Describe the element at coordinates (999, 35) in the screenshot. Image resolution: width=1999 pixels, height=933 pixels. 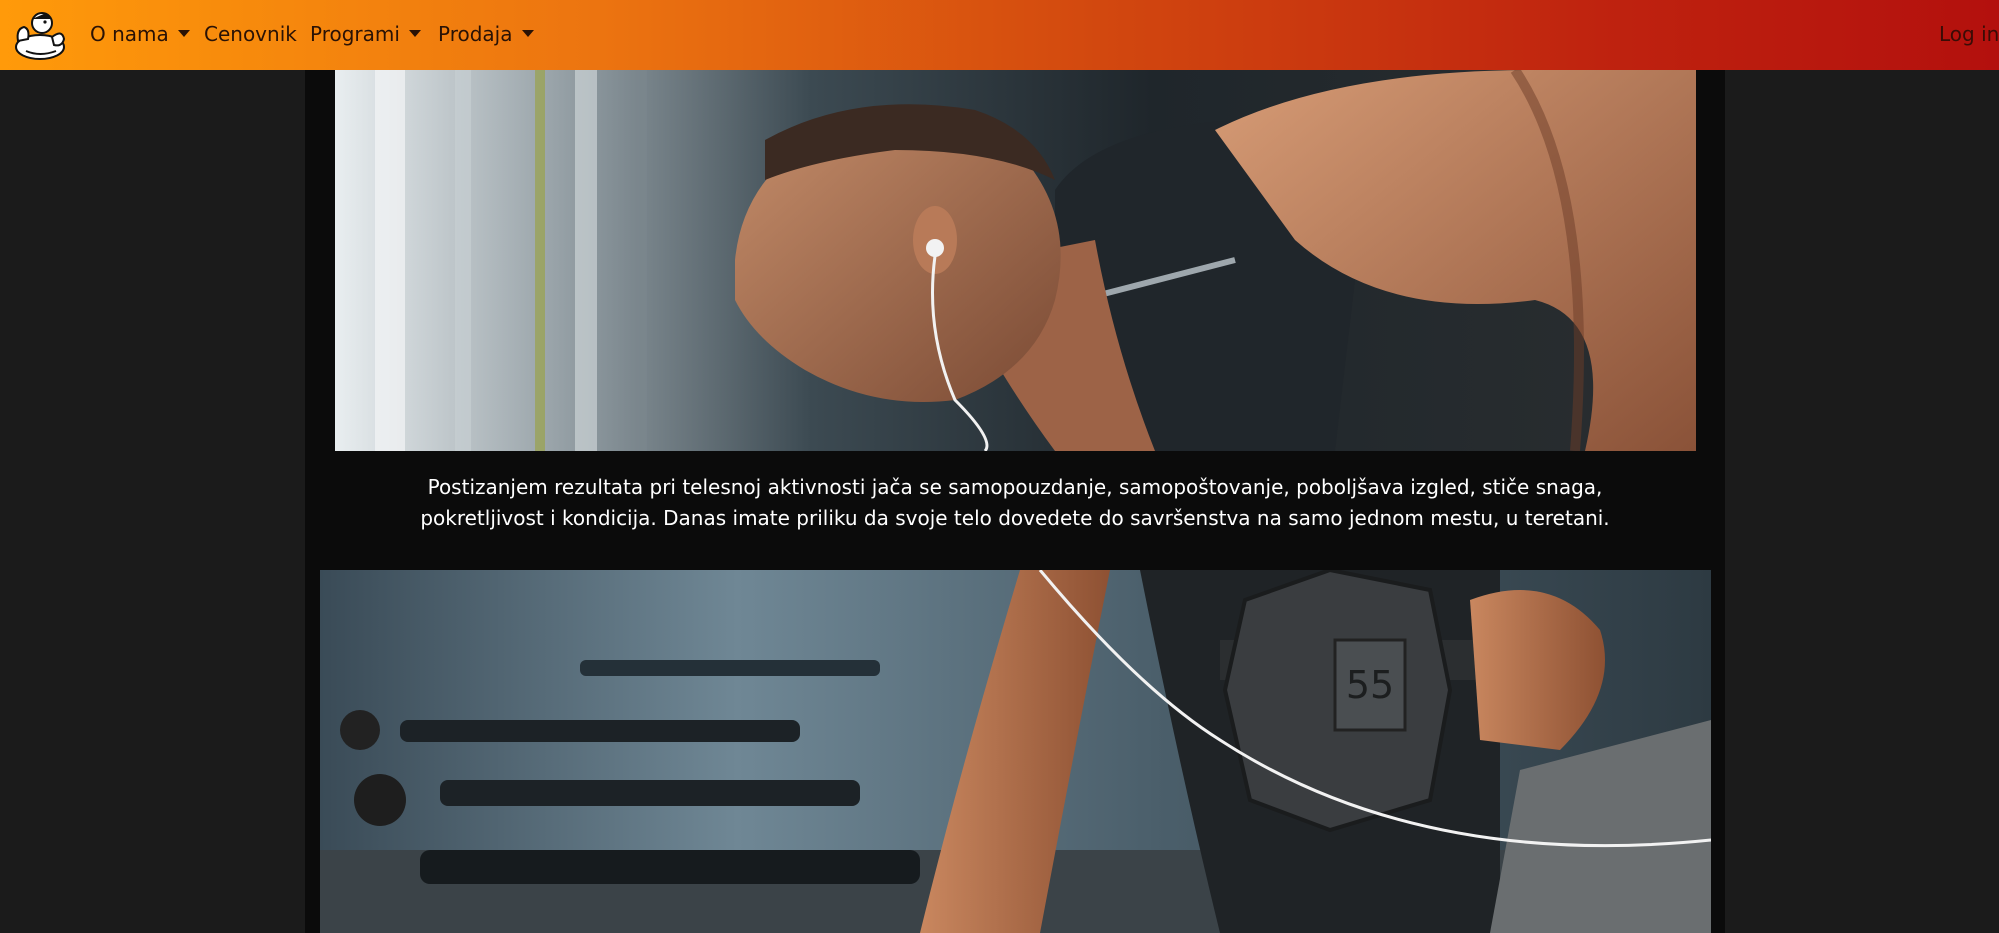
I see `navbar: O nama Cenovnik Programi Prodaja Log in` at that location.